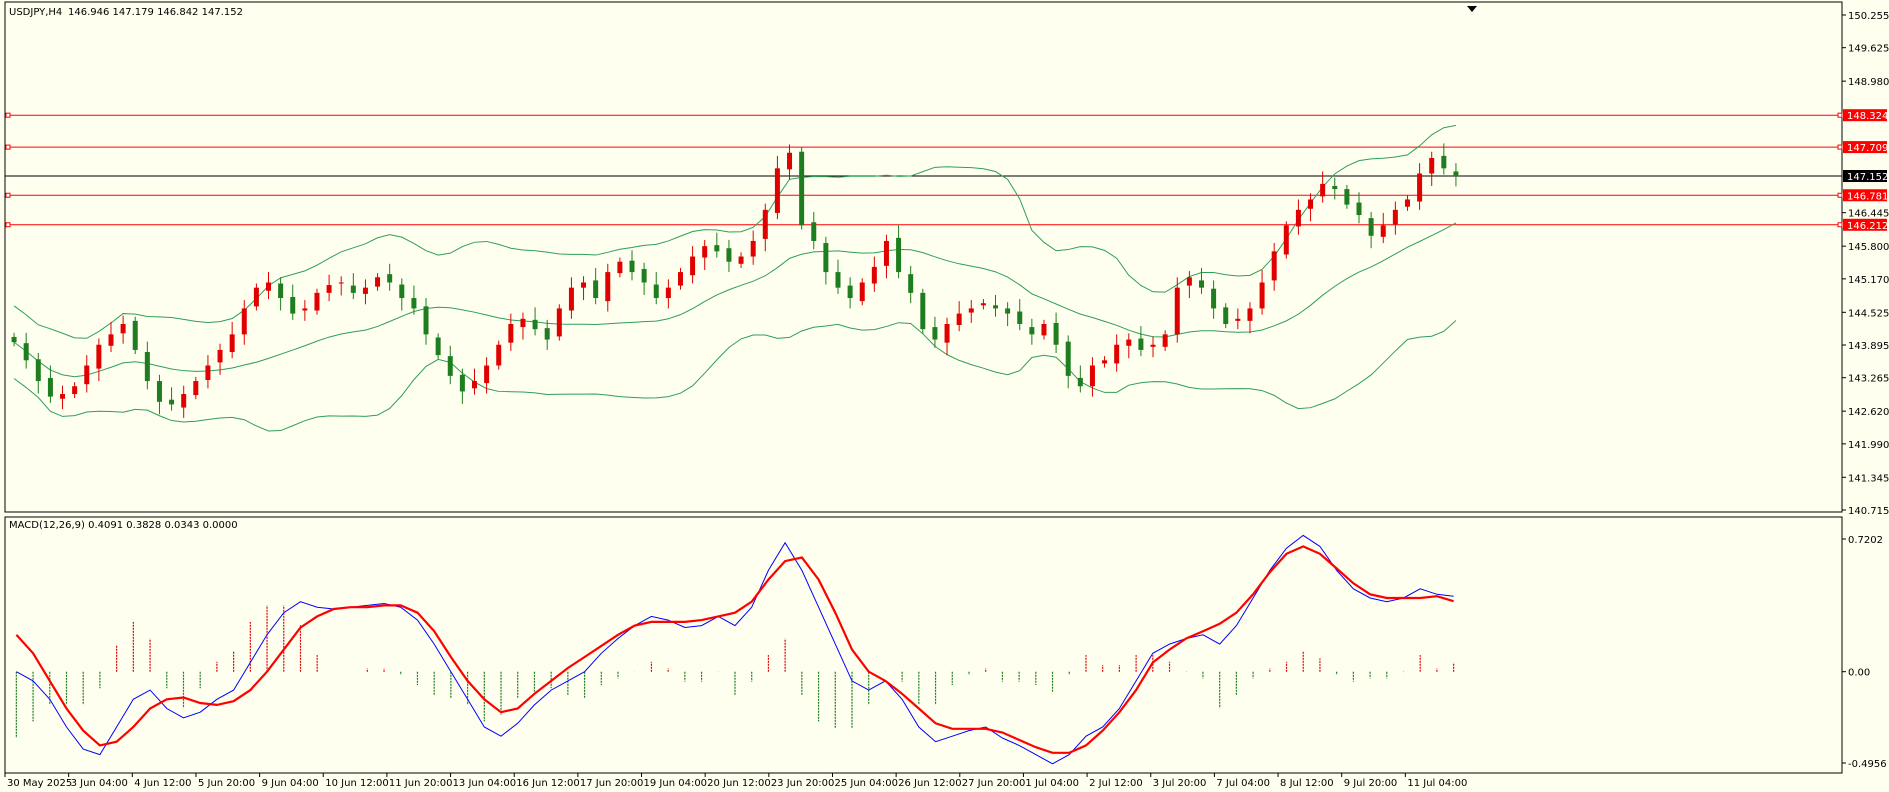 This screenshot has height=792, width=1889. What do you see at coordinates (1472, 9) in the screenshot?
I see `shift-marker-icon` at bounding box center [1472, 9].